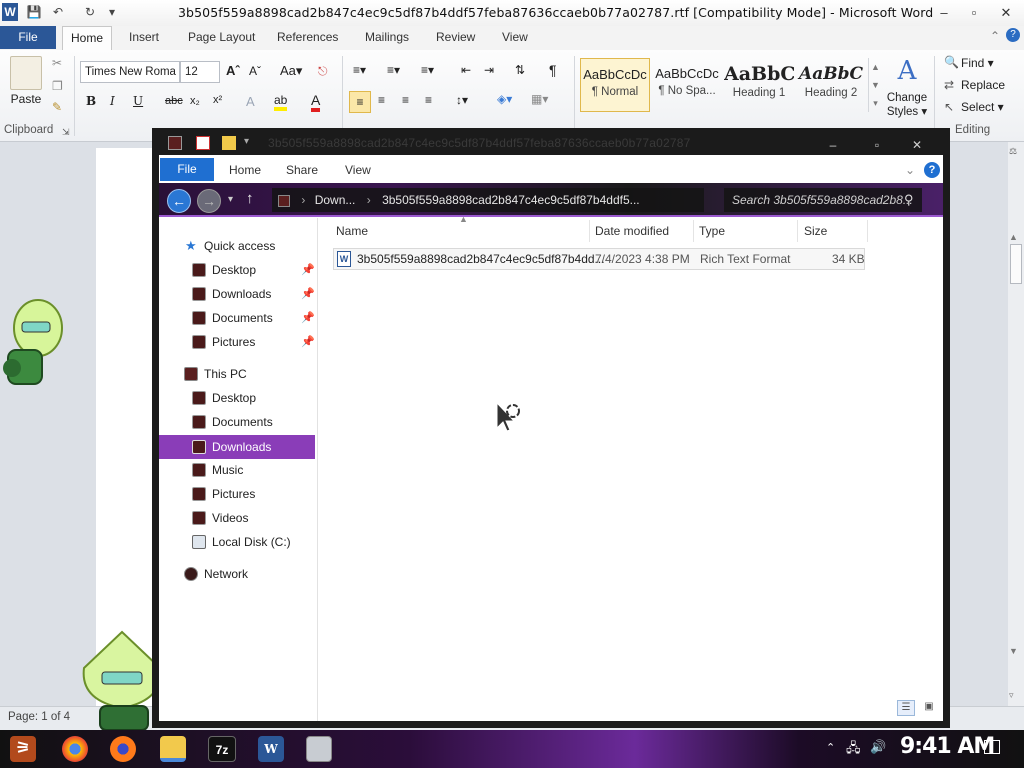  I want to click on details-view-icon: ☰, so click(906, 708).